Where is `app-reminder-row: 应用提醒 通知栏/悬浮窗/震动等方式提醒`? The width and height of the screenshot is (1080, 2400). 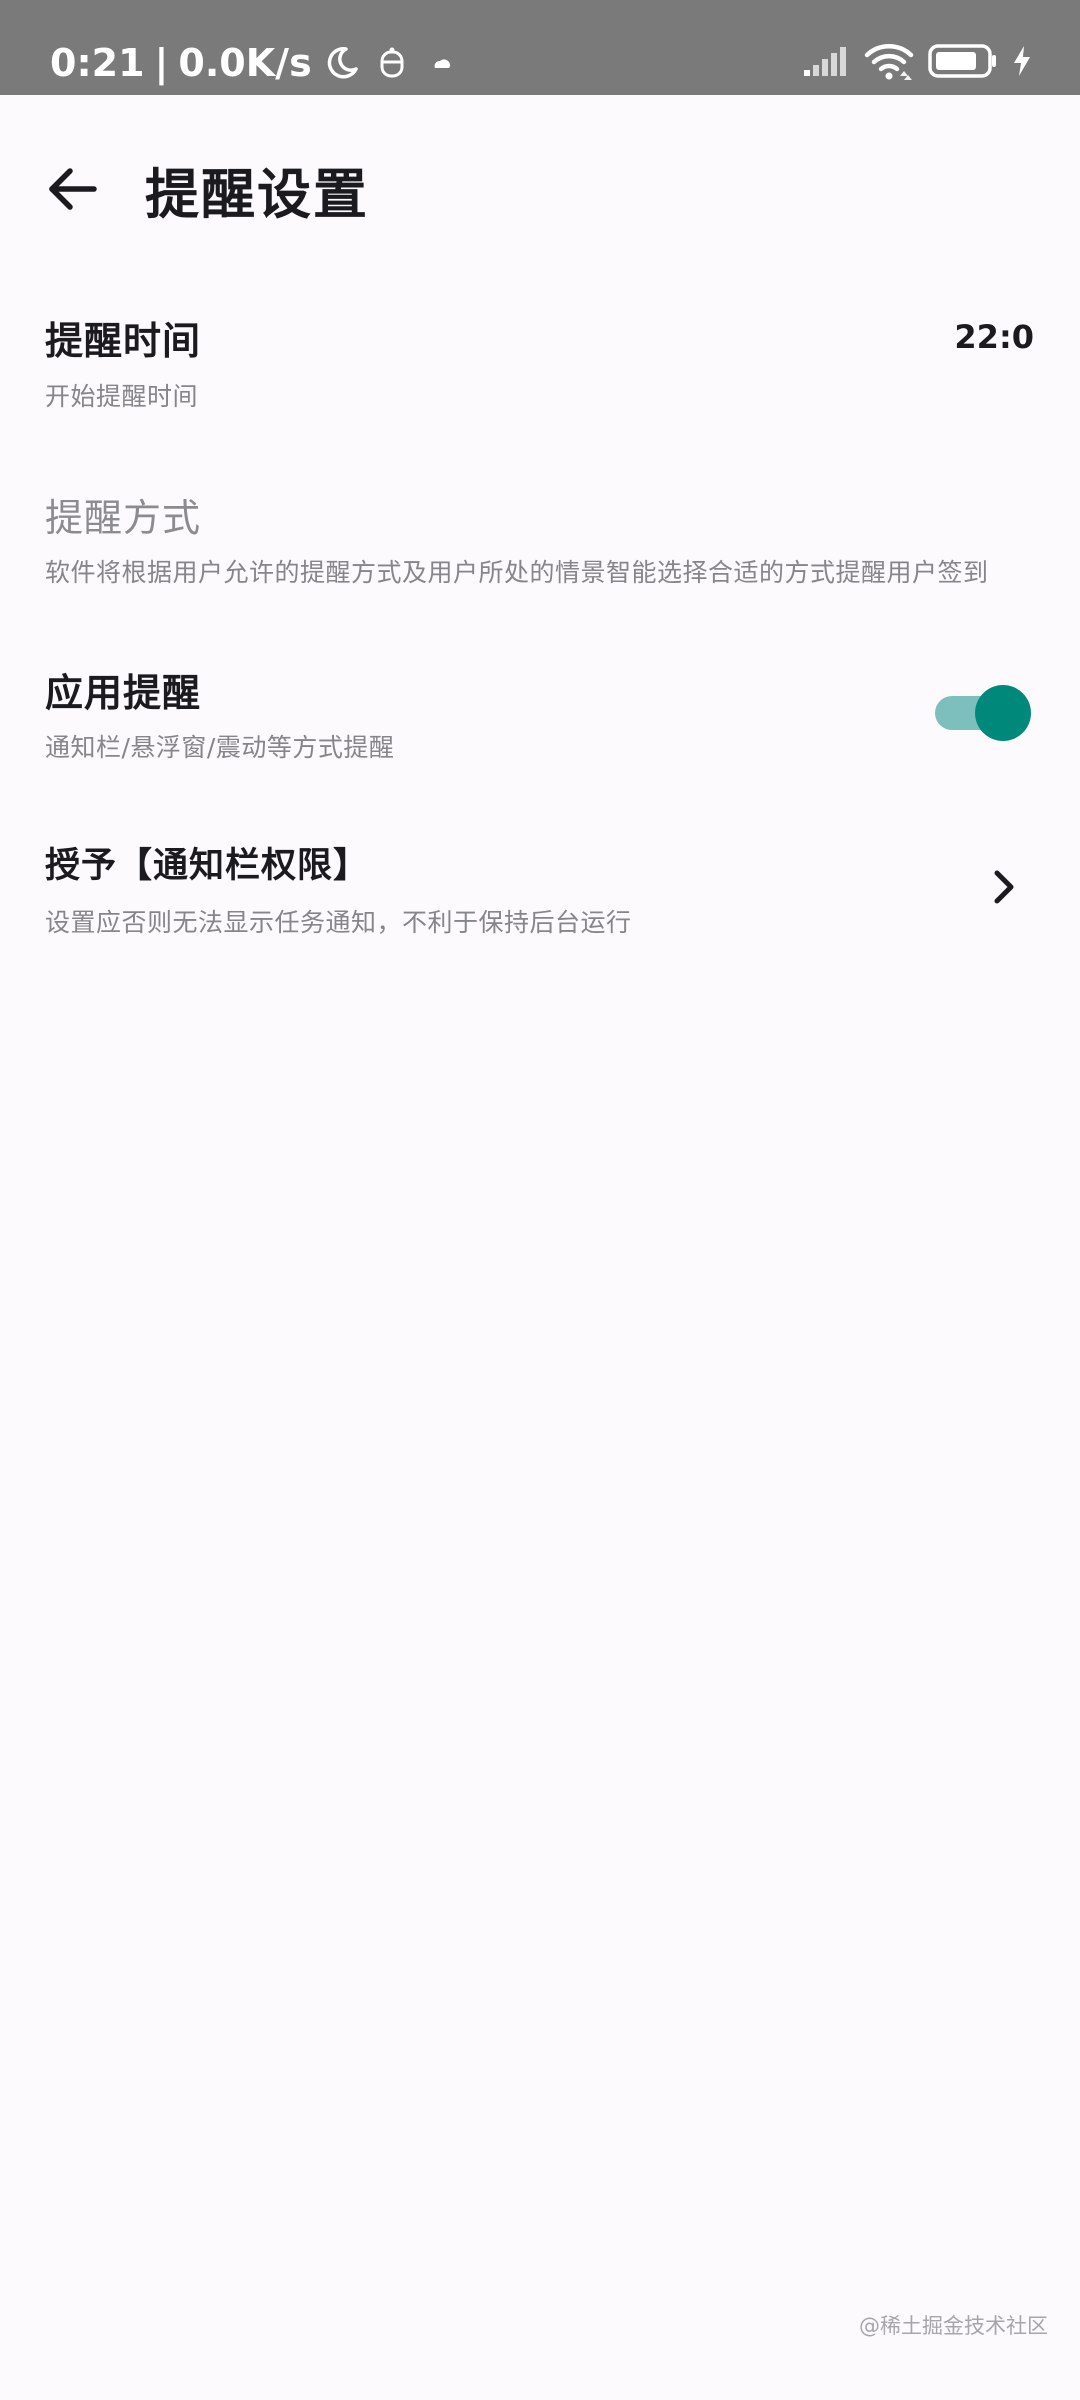
app-reminder-row: 应用提醒 通知栏/悬浮窗/震动等方式提醒 is located at coordinates (540, 710).